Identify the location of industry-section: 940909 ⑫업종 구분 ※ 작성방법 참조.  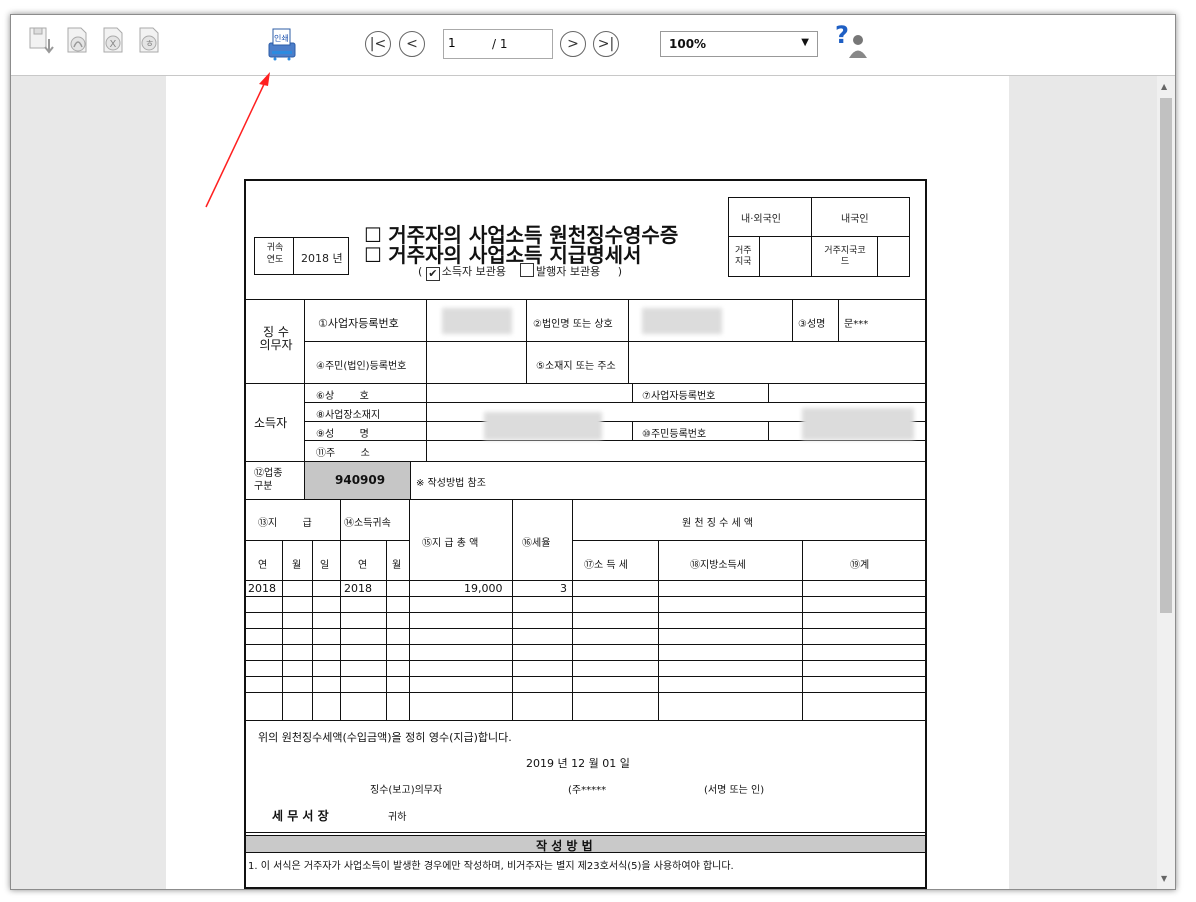
(585, 481).